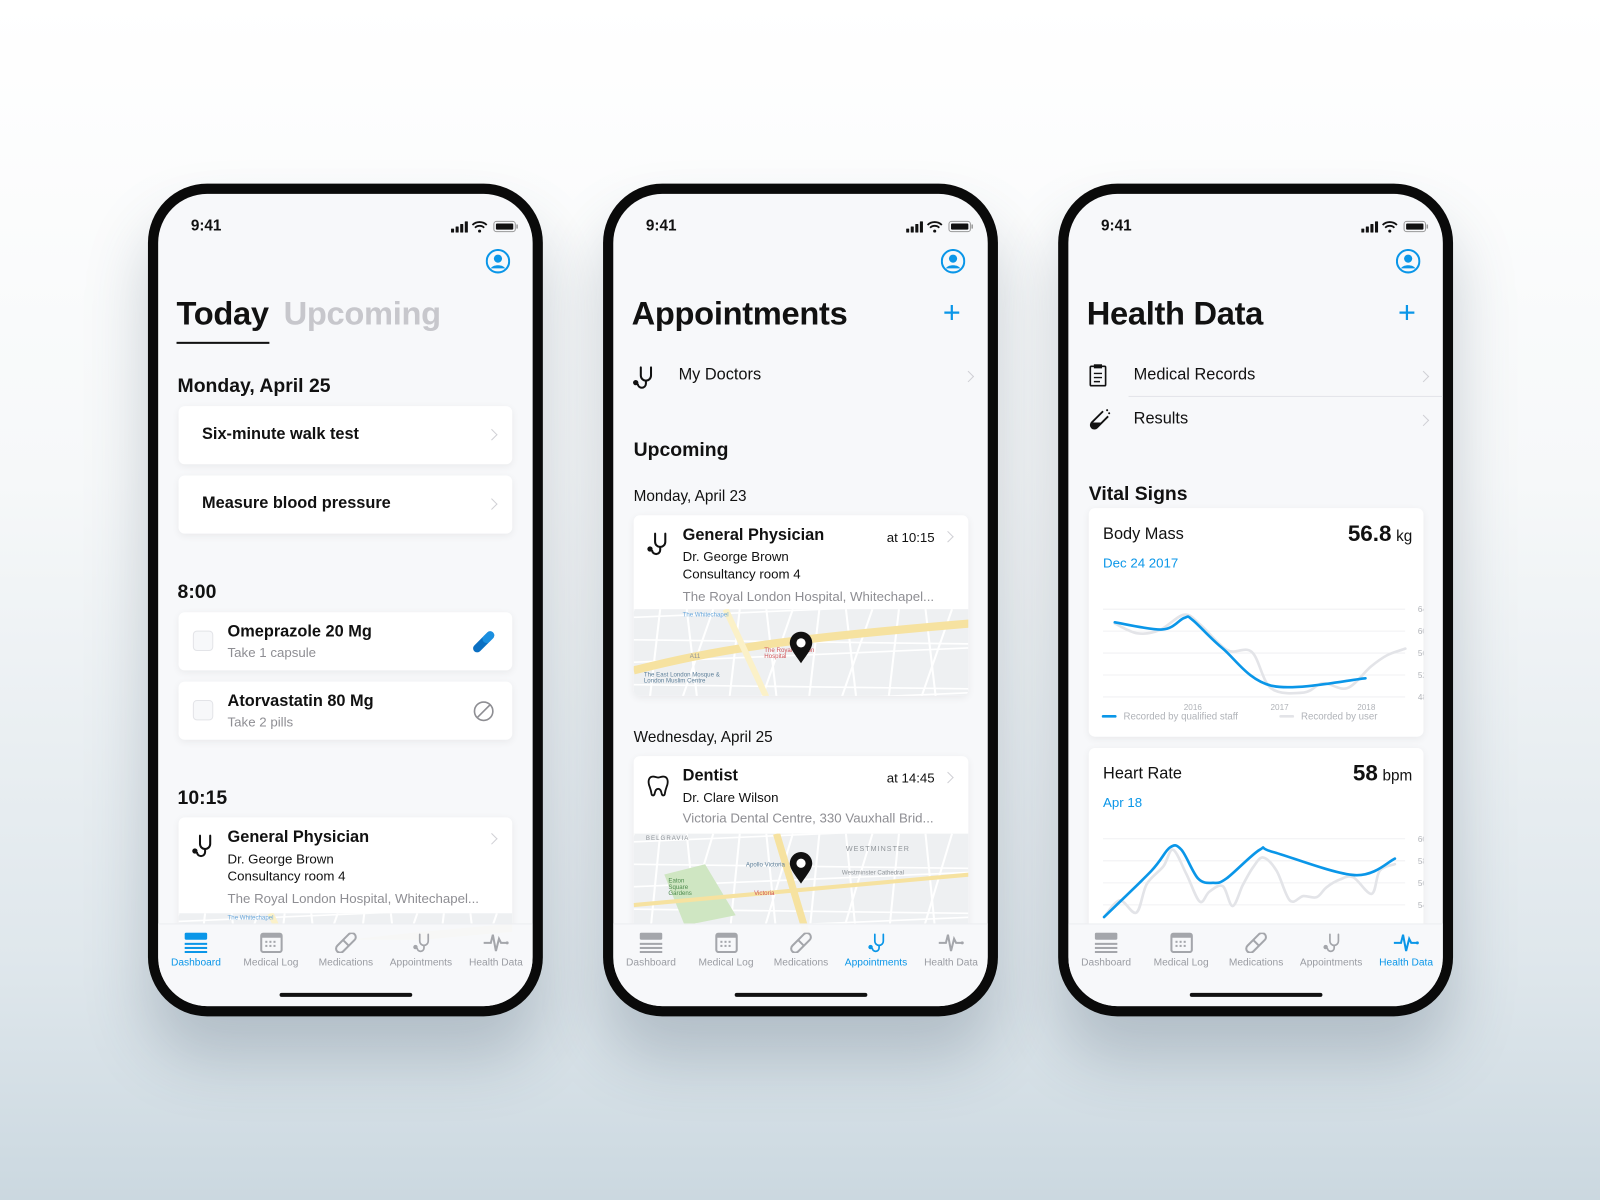 The height and width of the screenshot is (1200, 1600). Describe the element at coordinates (223, 342) in the screenshot. I see `active-segment-indicator` at that location.